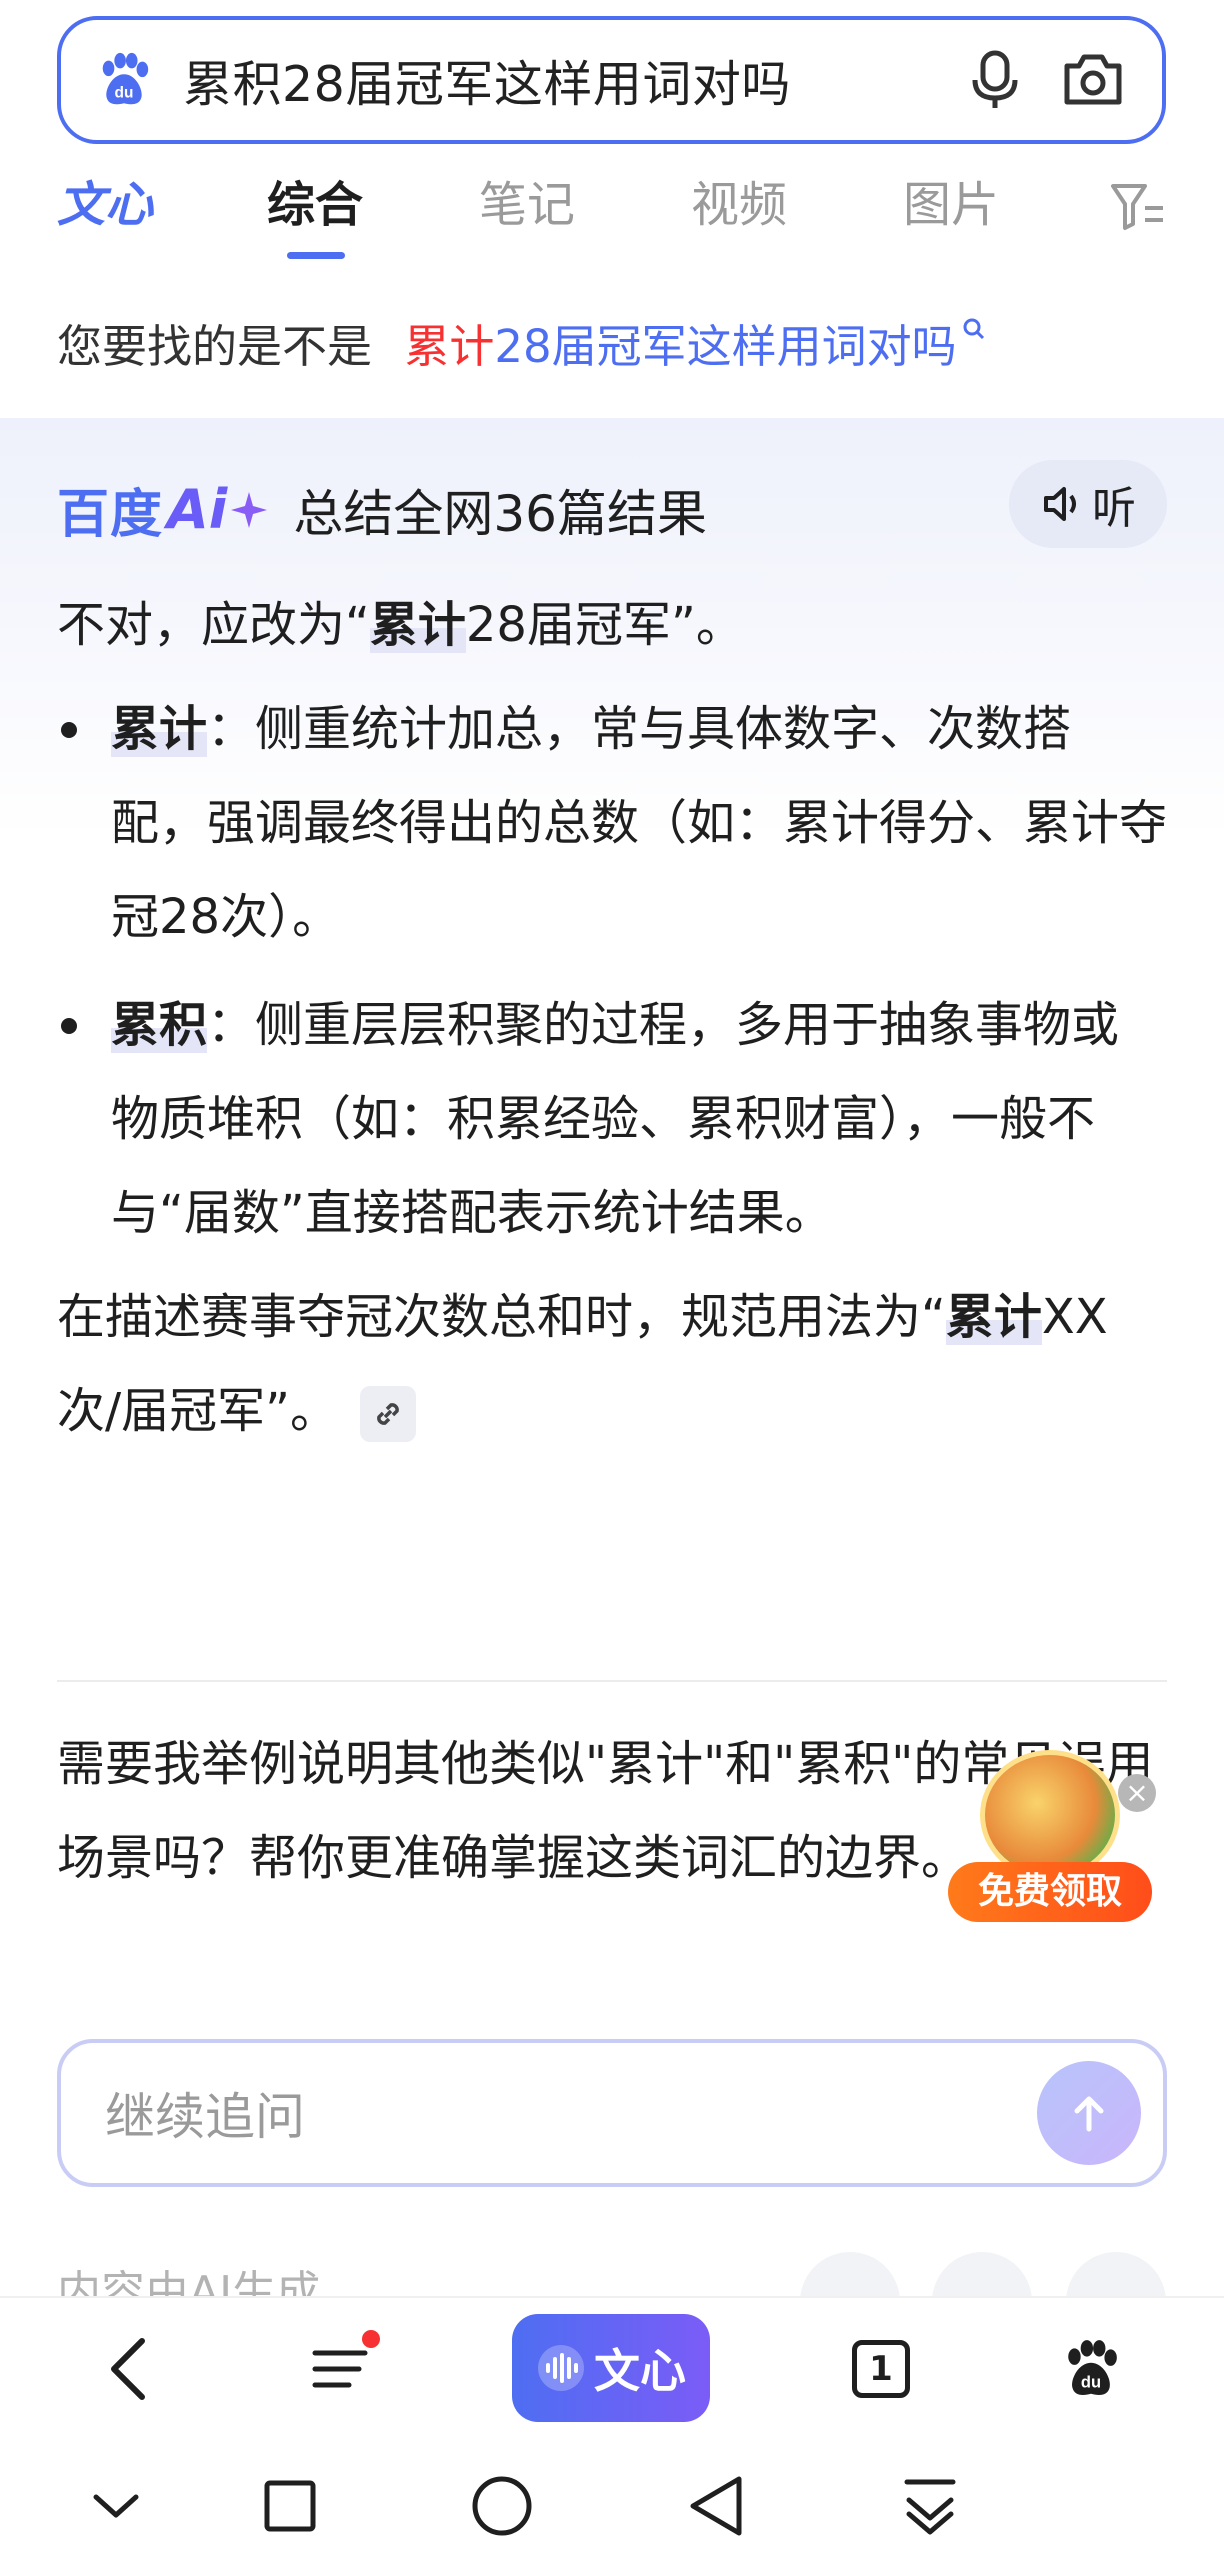 This screenshot has height=2574, width=1224. Describe the element at coordinates (1093, 80) in the screenshot. I see `camera-icon` at that location.